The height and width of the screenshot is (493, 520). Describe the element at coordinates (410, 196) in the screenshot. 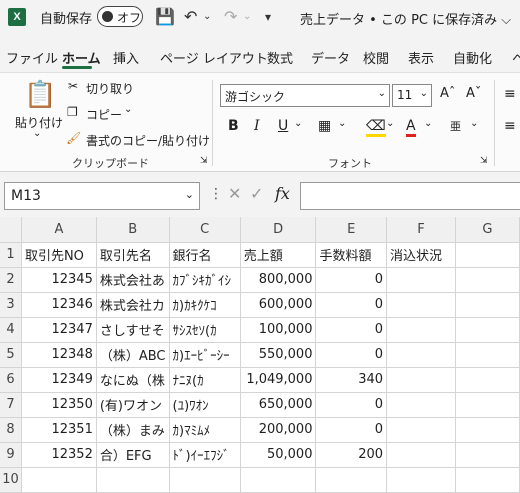

I see `formula-input` at that location.